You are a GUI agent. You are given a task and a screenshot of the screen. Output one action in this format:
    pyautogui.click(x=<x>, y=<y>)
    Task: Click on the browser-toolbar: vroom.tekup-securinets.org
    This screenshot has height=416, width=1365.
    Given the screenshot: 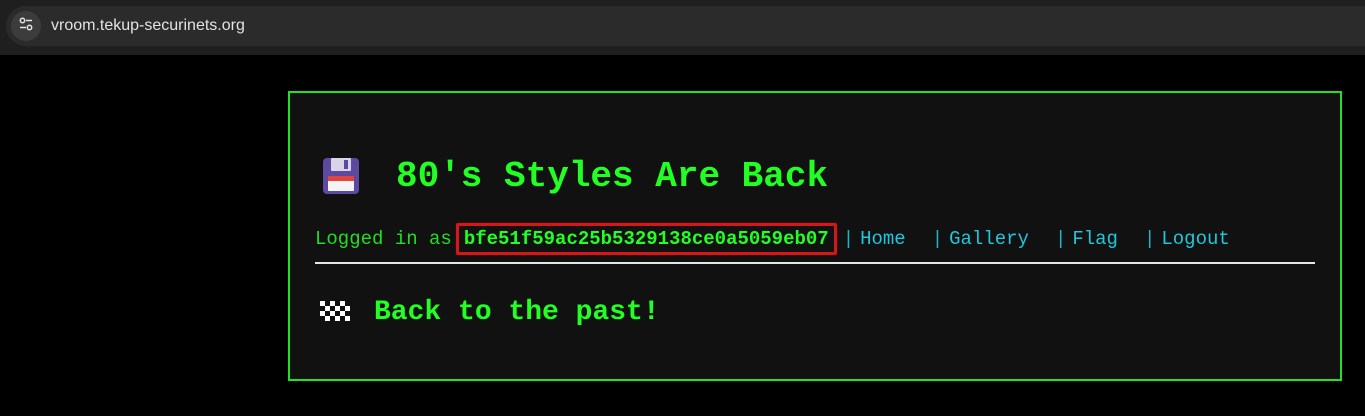 What is the action you would take?
    pyautogui.click(x=682, y=27)
    